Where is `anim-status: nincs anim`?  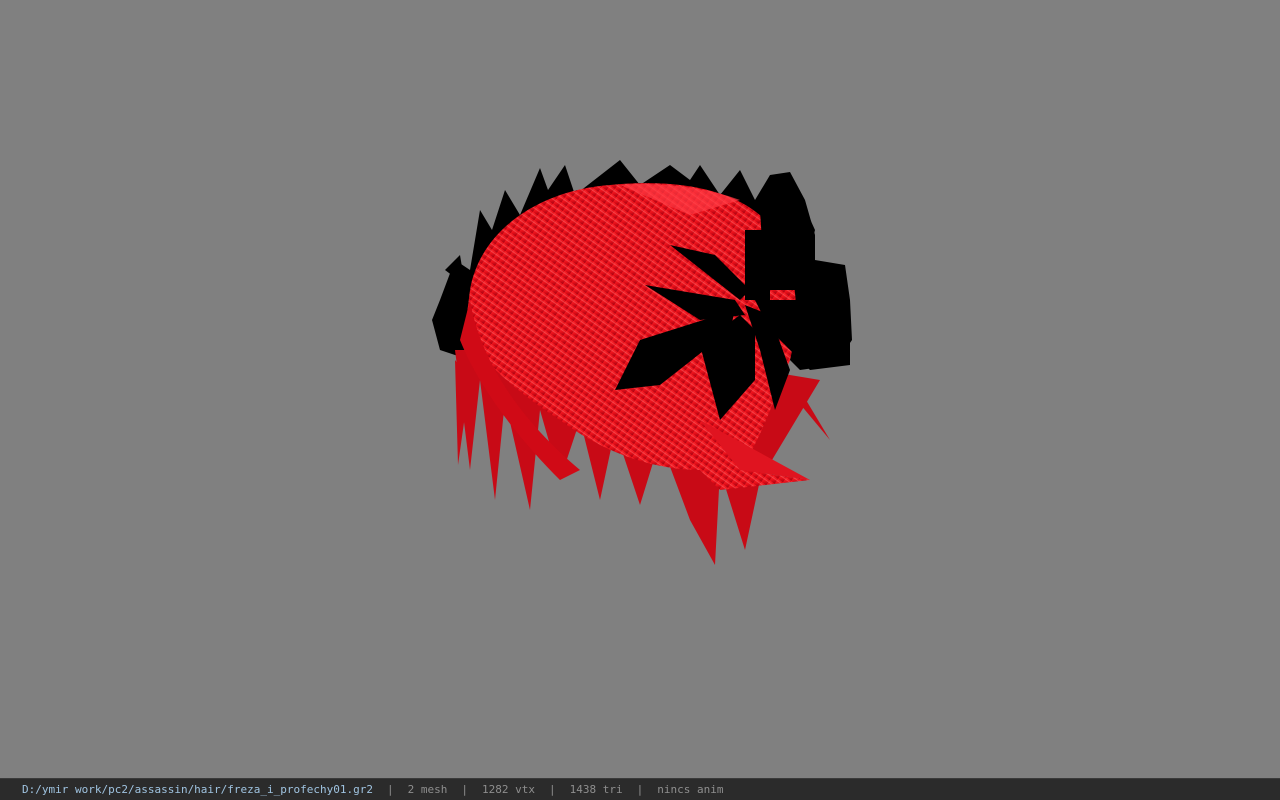 anim-status: nincs anim is located at coordinates (690, 789).